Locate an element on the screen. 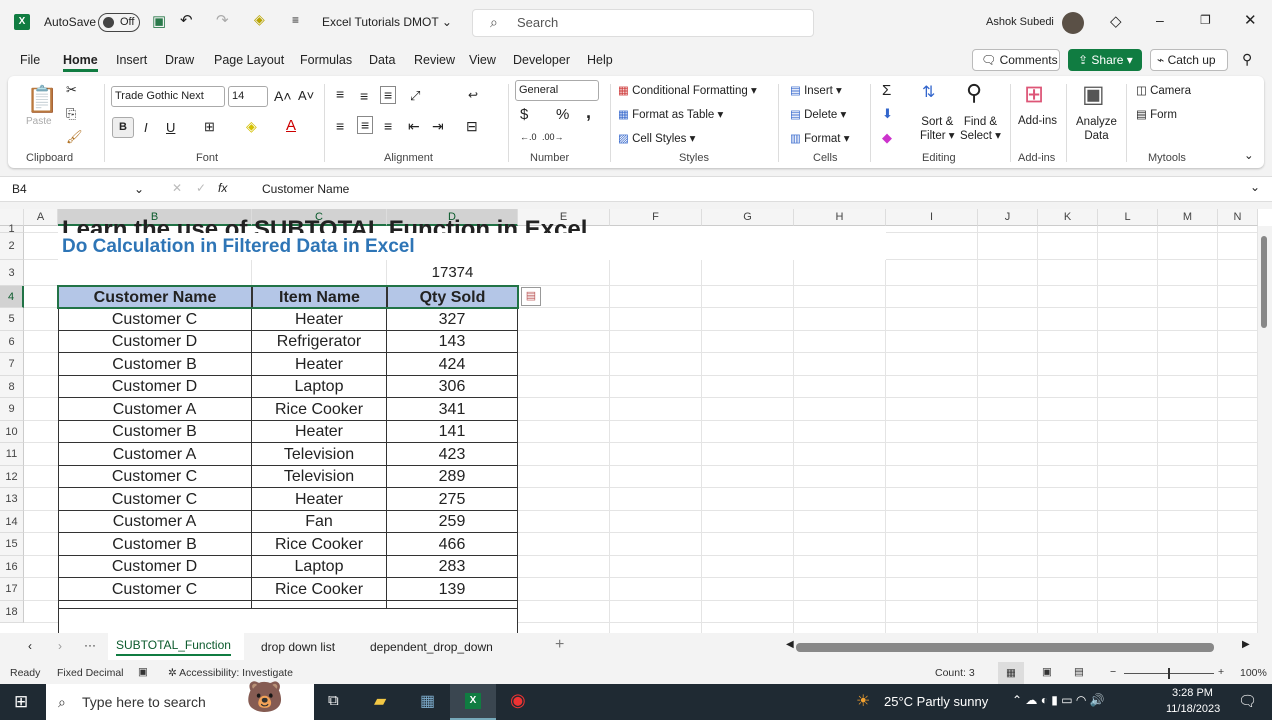  excel-taskbar-button: X is located at coordinates (473, 702).